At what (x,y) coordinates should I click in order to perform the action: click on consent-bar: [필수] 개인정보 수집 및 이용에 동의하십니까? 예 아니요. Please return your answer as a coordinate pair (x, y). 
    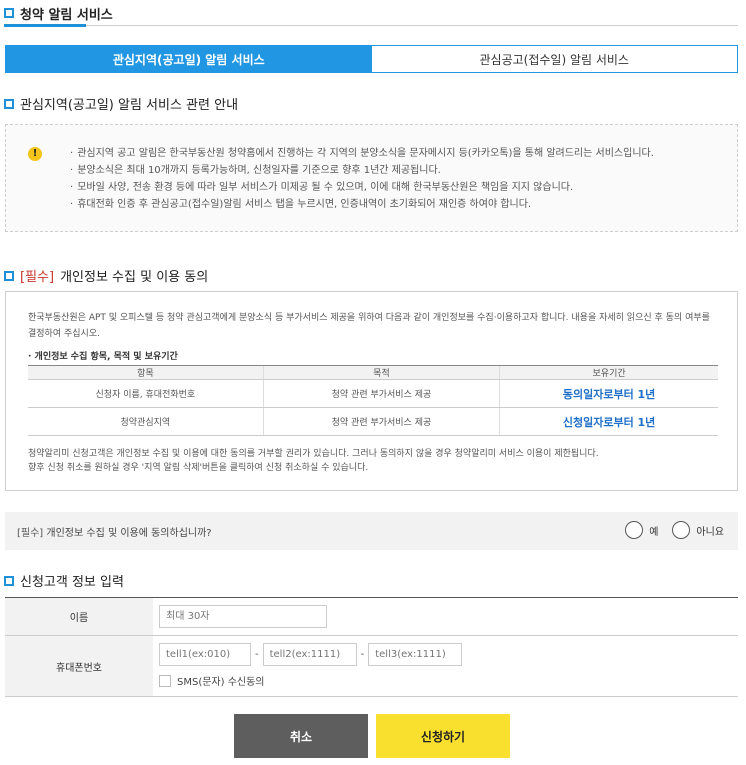
    Looking at the image, I should click on (371, 531).